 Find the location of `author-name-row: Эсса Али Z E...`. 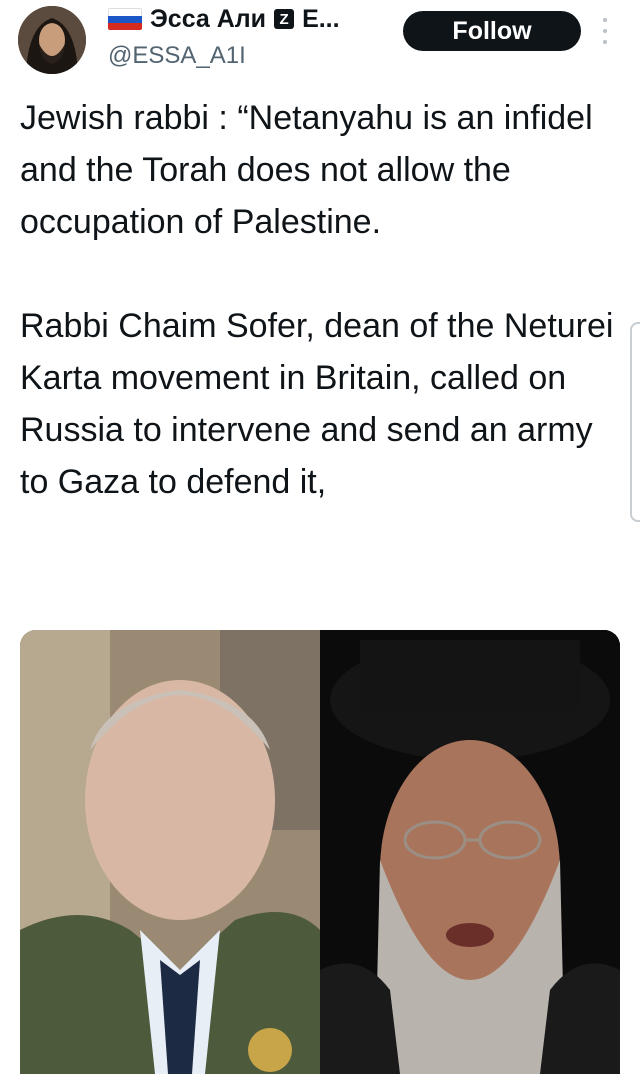

author-name-row: Эсса Али Z E... is located at coordinates (224, 19).